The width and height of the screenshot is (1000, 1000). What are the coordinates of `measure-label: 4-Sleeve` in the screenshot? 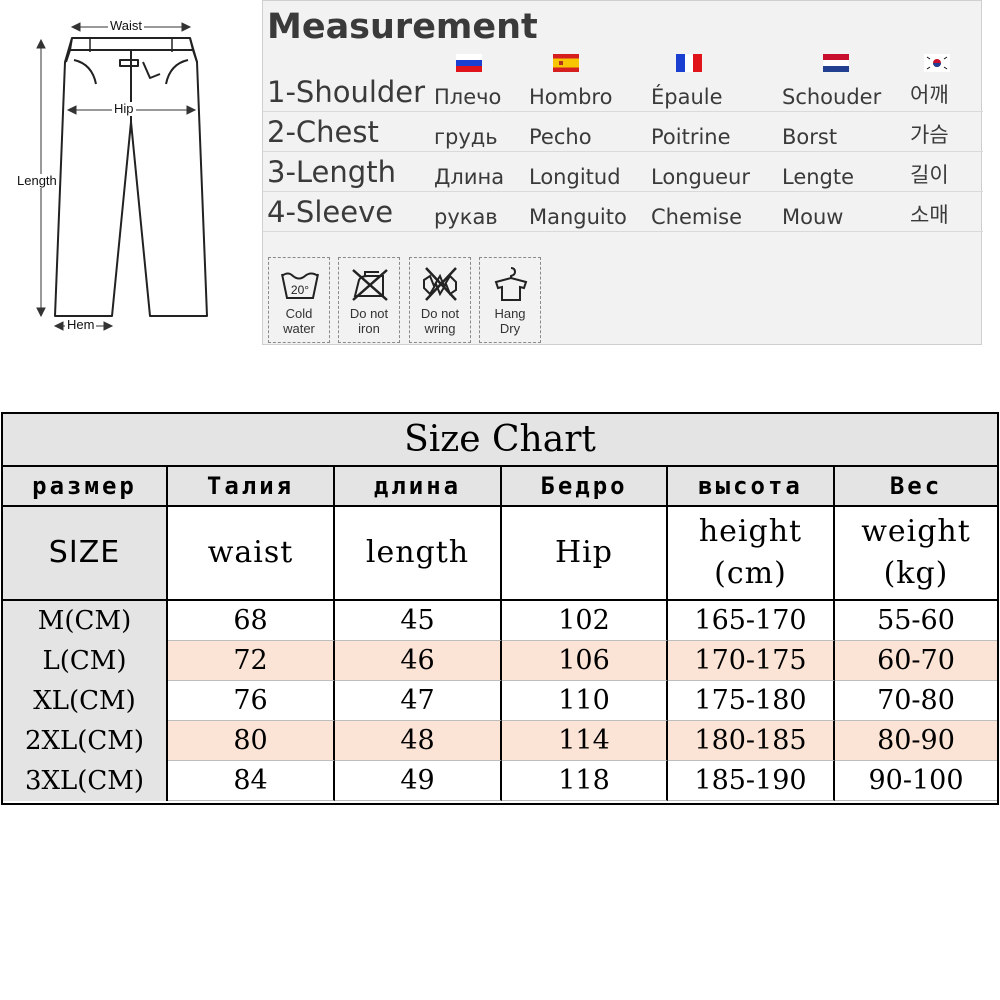 It's located at (330, 212).